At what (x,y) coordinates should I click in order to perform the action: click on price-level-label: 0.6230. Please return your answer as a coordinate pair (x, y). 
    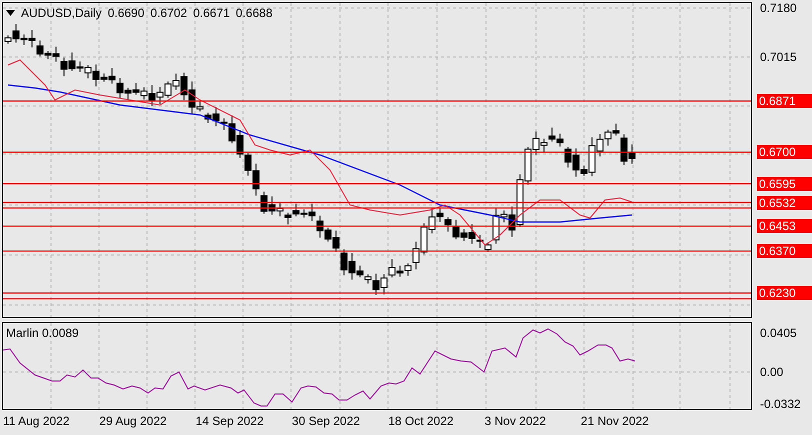
    Looking at the image, I should click on (784, 293).